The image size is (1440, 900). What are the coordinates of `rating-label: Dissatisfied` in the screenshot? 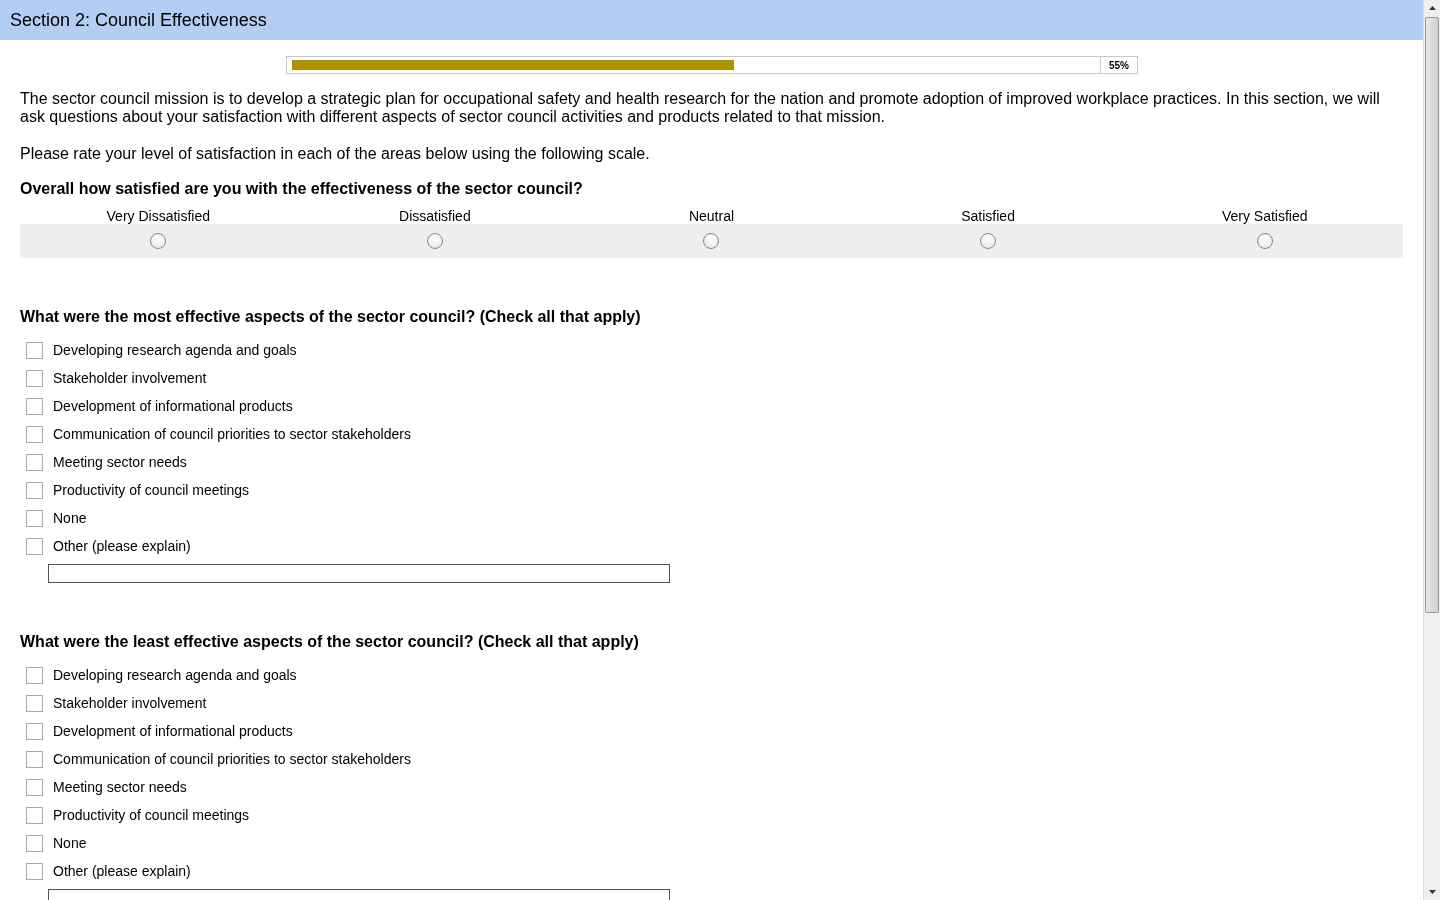 It's located at (435, 216).